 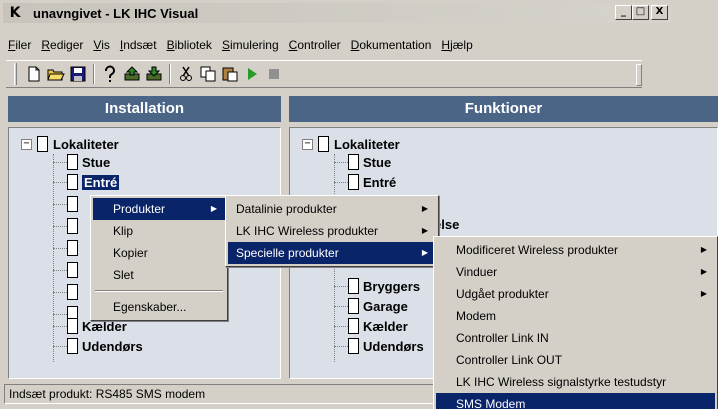 I want to click on toolbar-separator, so click(x=94, y=74).